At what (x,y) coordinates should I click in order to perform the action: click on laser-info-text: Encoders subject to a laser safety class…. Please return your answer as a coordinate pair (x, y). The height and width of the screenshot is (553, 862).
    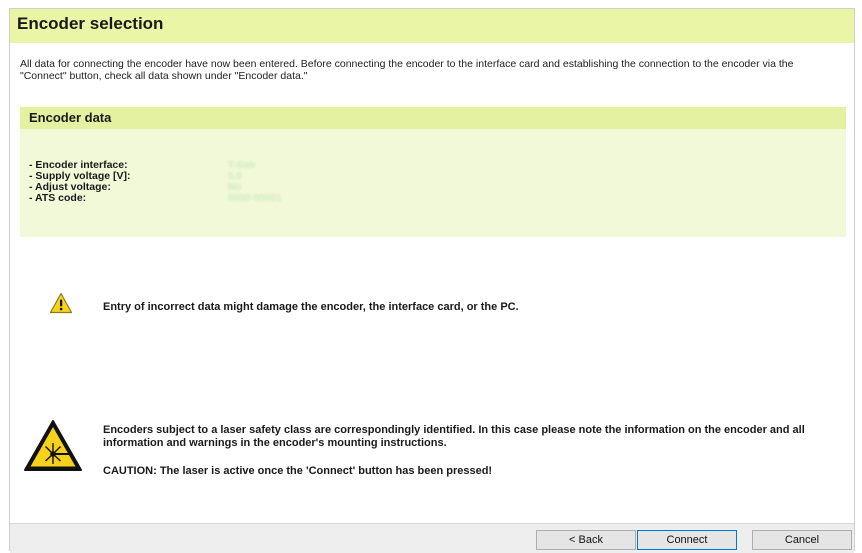
    Looking at the image, I should click on (454, 436).